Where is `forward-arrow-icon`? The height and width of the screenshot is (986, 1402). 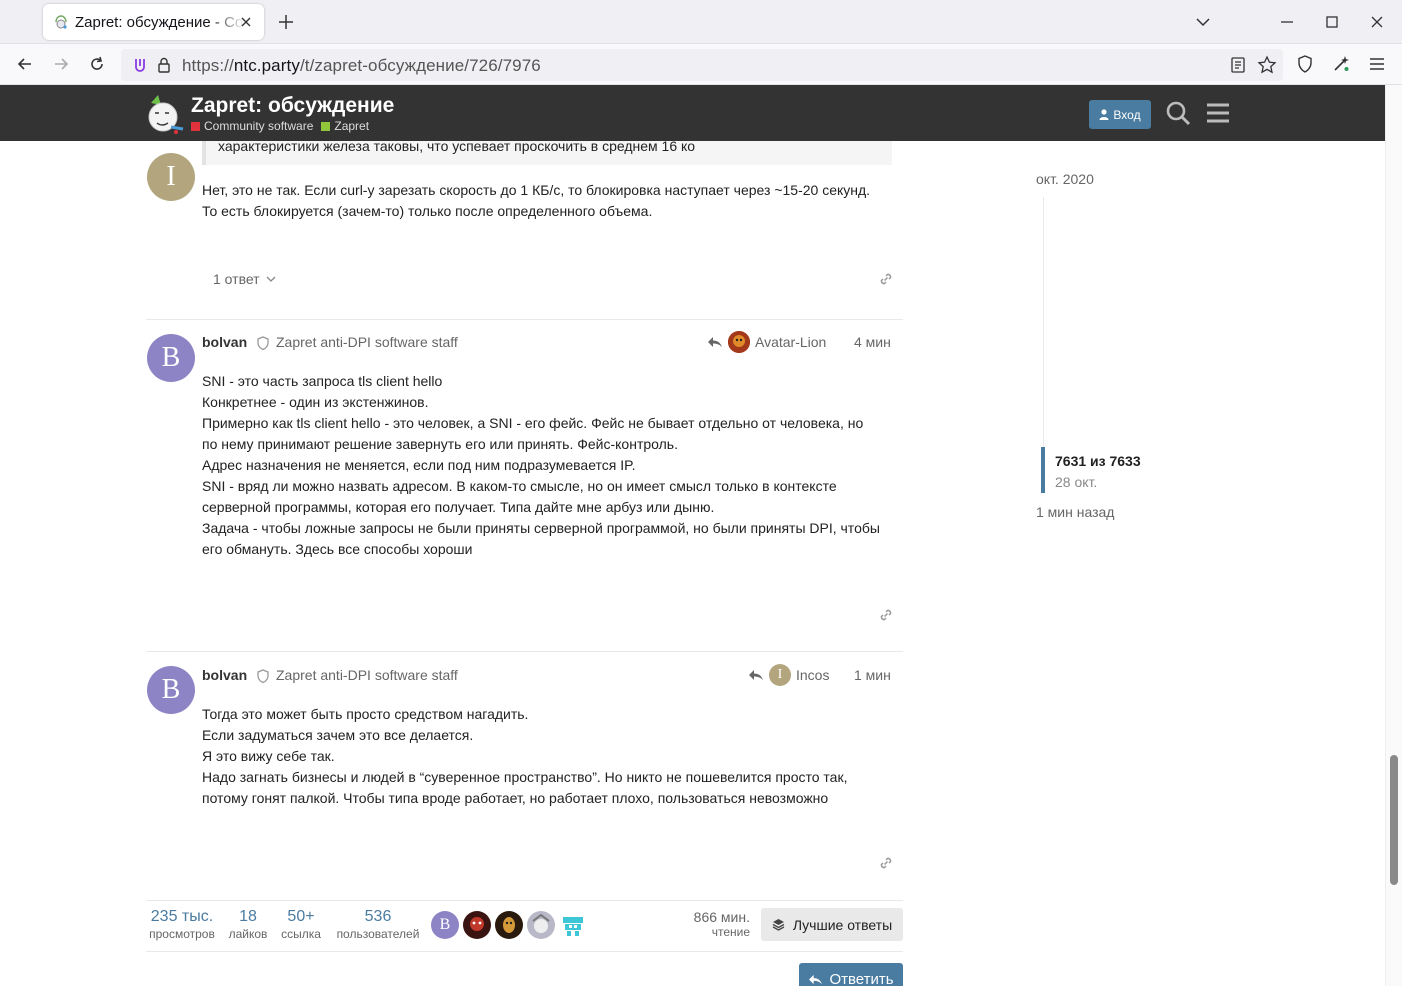
forward-arrow-icon is located at coordinates (61, 64).